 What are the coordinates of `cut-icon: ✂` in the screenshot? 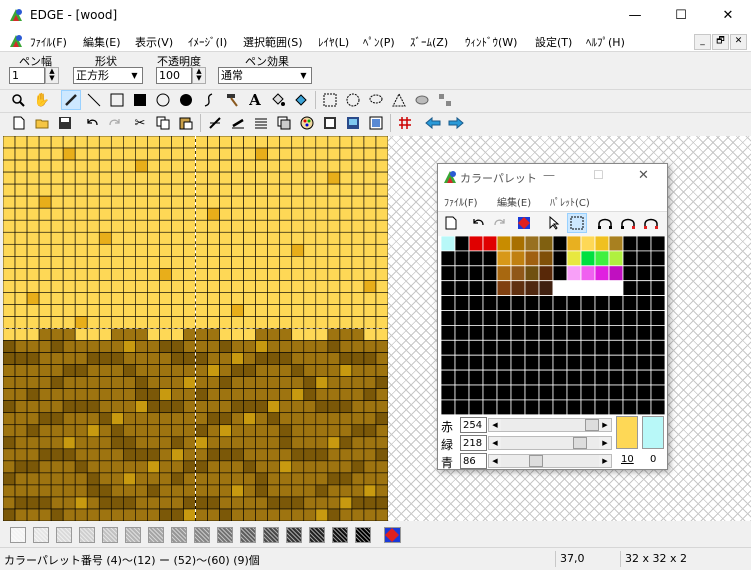 It's located at (140, 123).